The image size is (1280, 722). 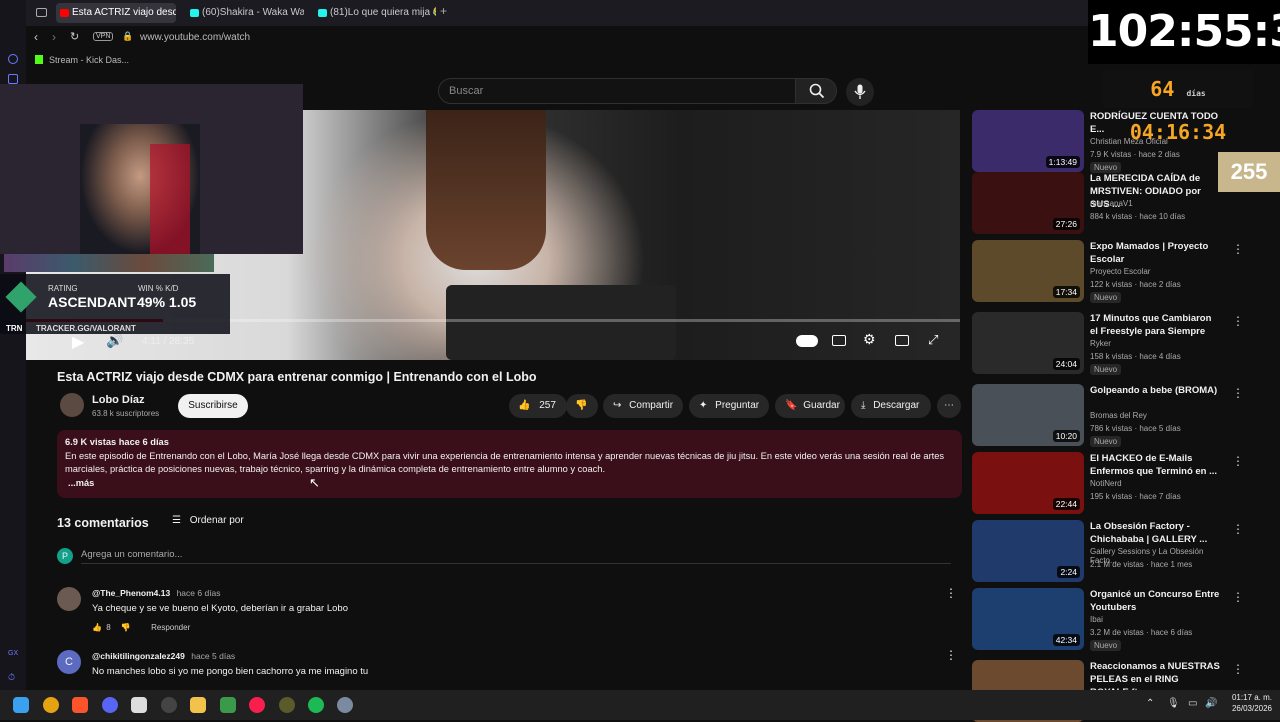 I want to click on tab-overview-icon, so click(x=41, y=12).